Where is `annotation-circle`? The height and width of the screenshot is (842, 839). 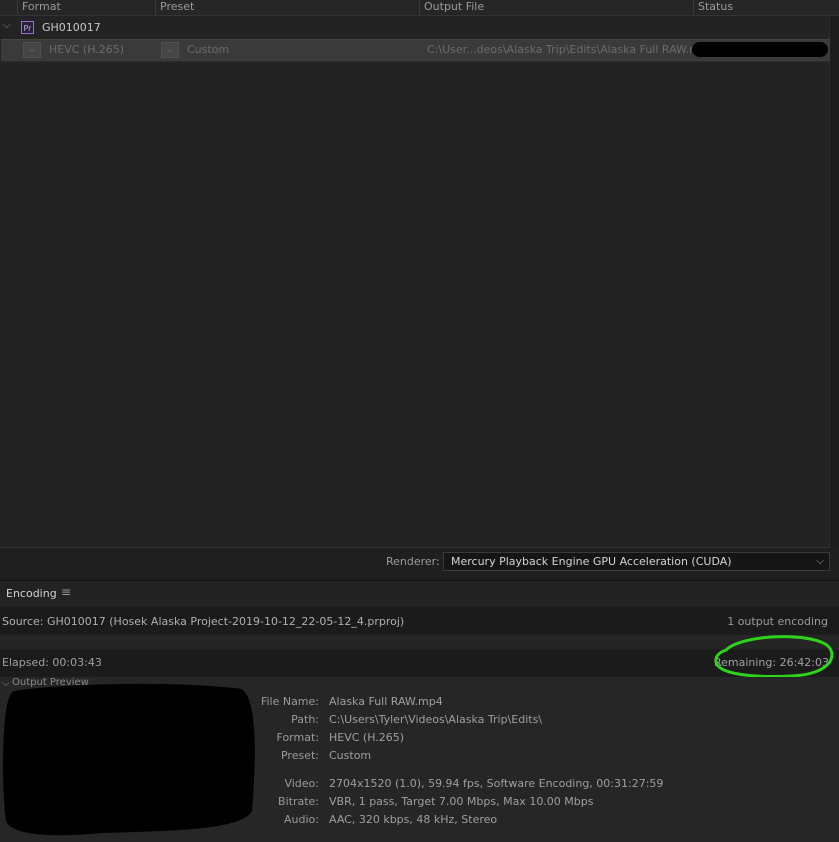
annotation-circle is located at coordinates (774, 656).